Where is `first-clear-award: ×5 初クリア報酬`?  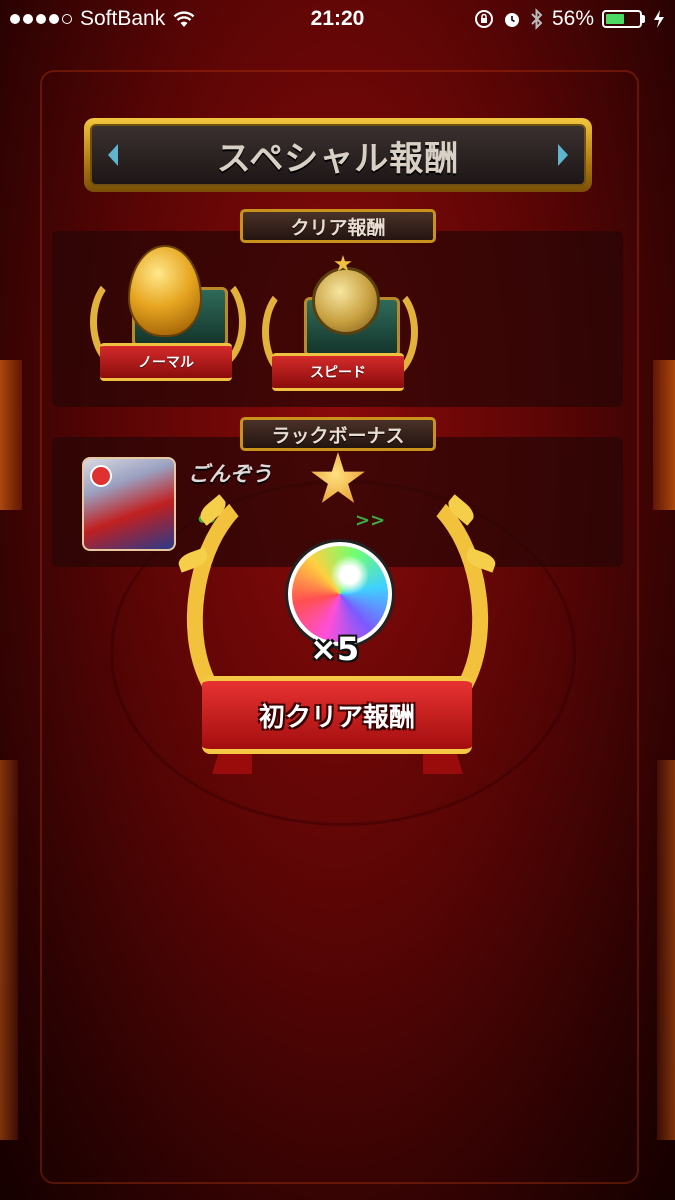
first-clear-award: ×5 初クリア報酬 is located at coordinates (337, 617).